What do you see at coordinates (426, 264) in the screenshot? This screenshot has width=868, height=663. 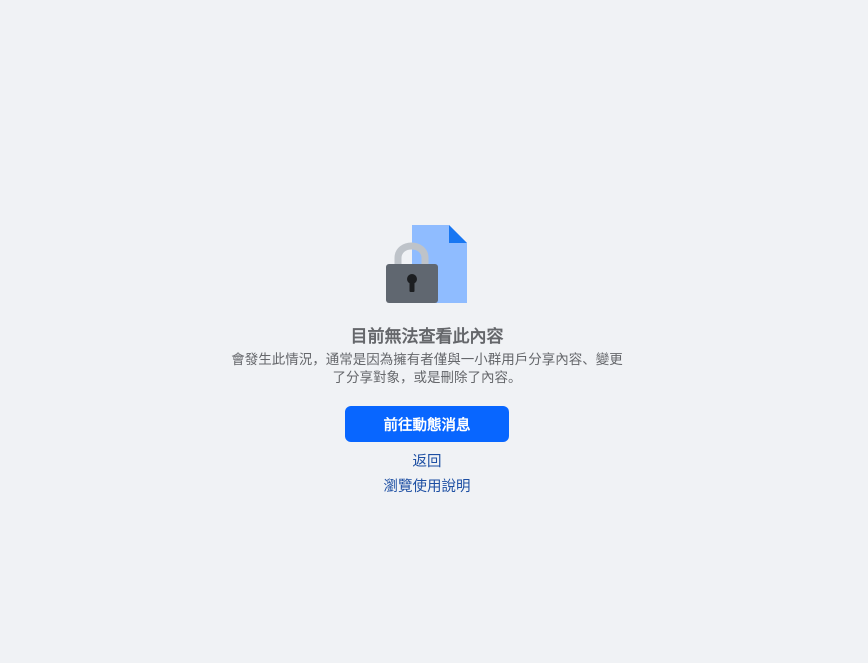 I see `locked-document-icon` at bounding box center [426, 264].